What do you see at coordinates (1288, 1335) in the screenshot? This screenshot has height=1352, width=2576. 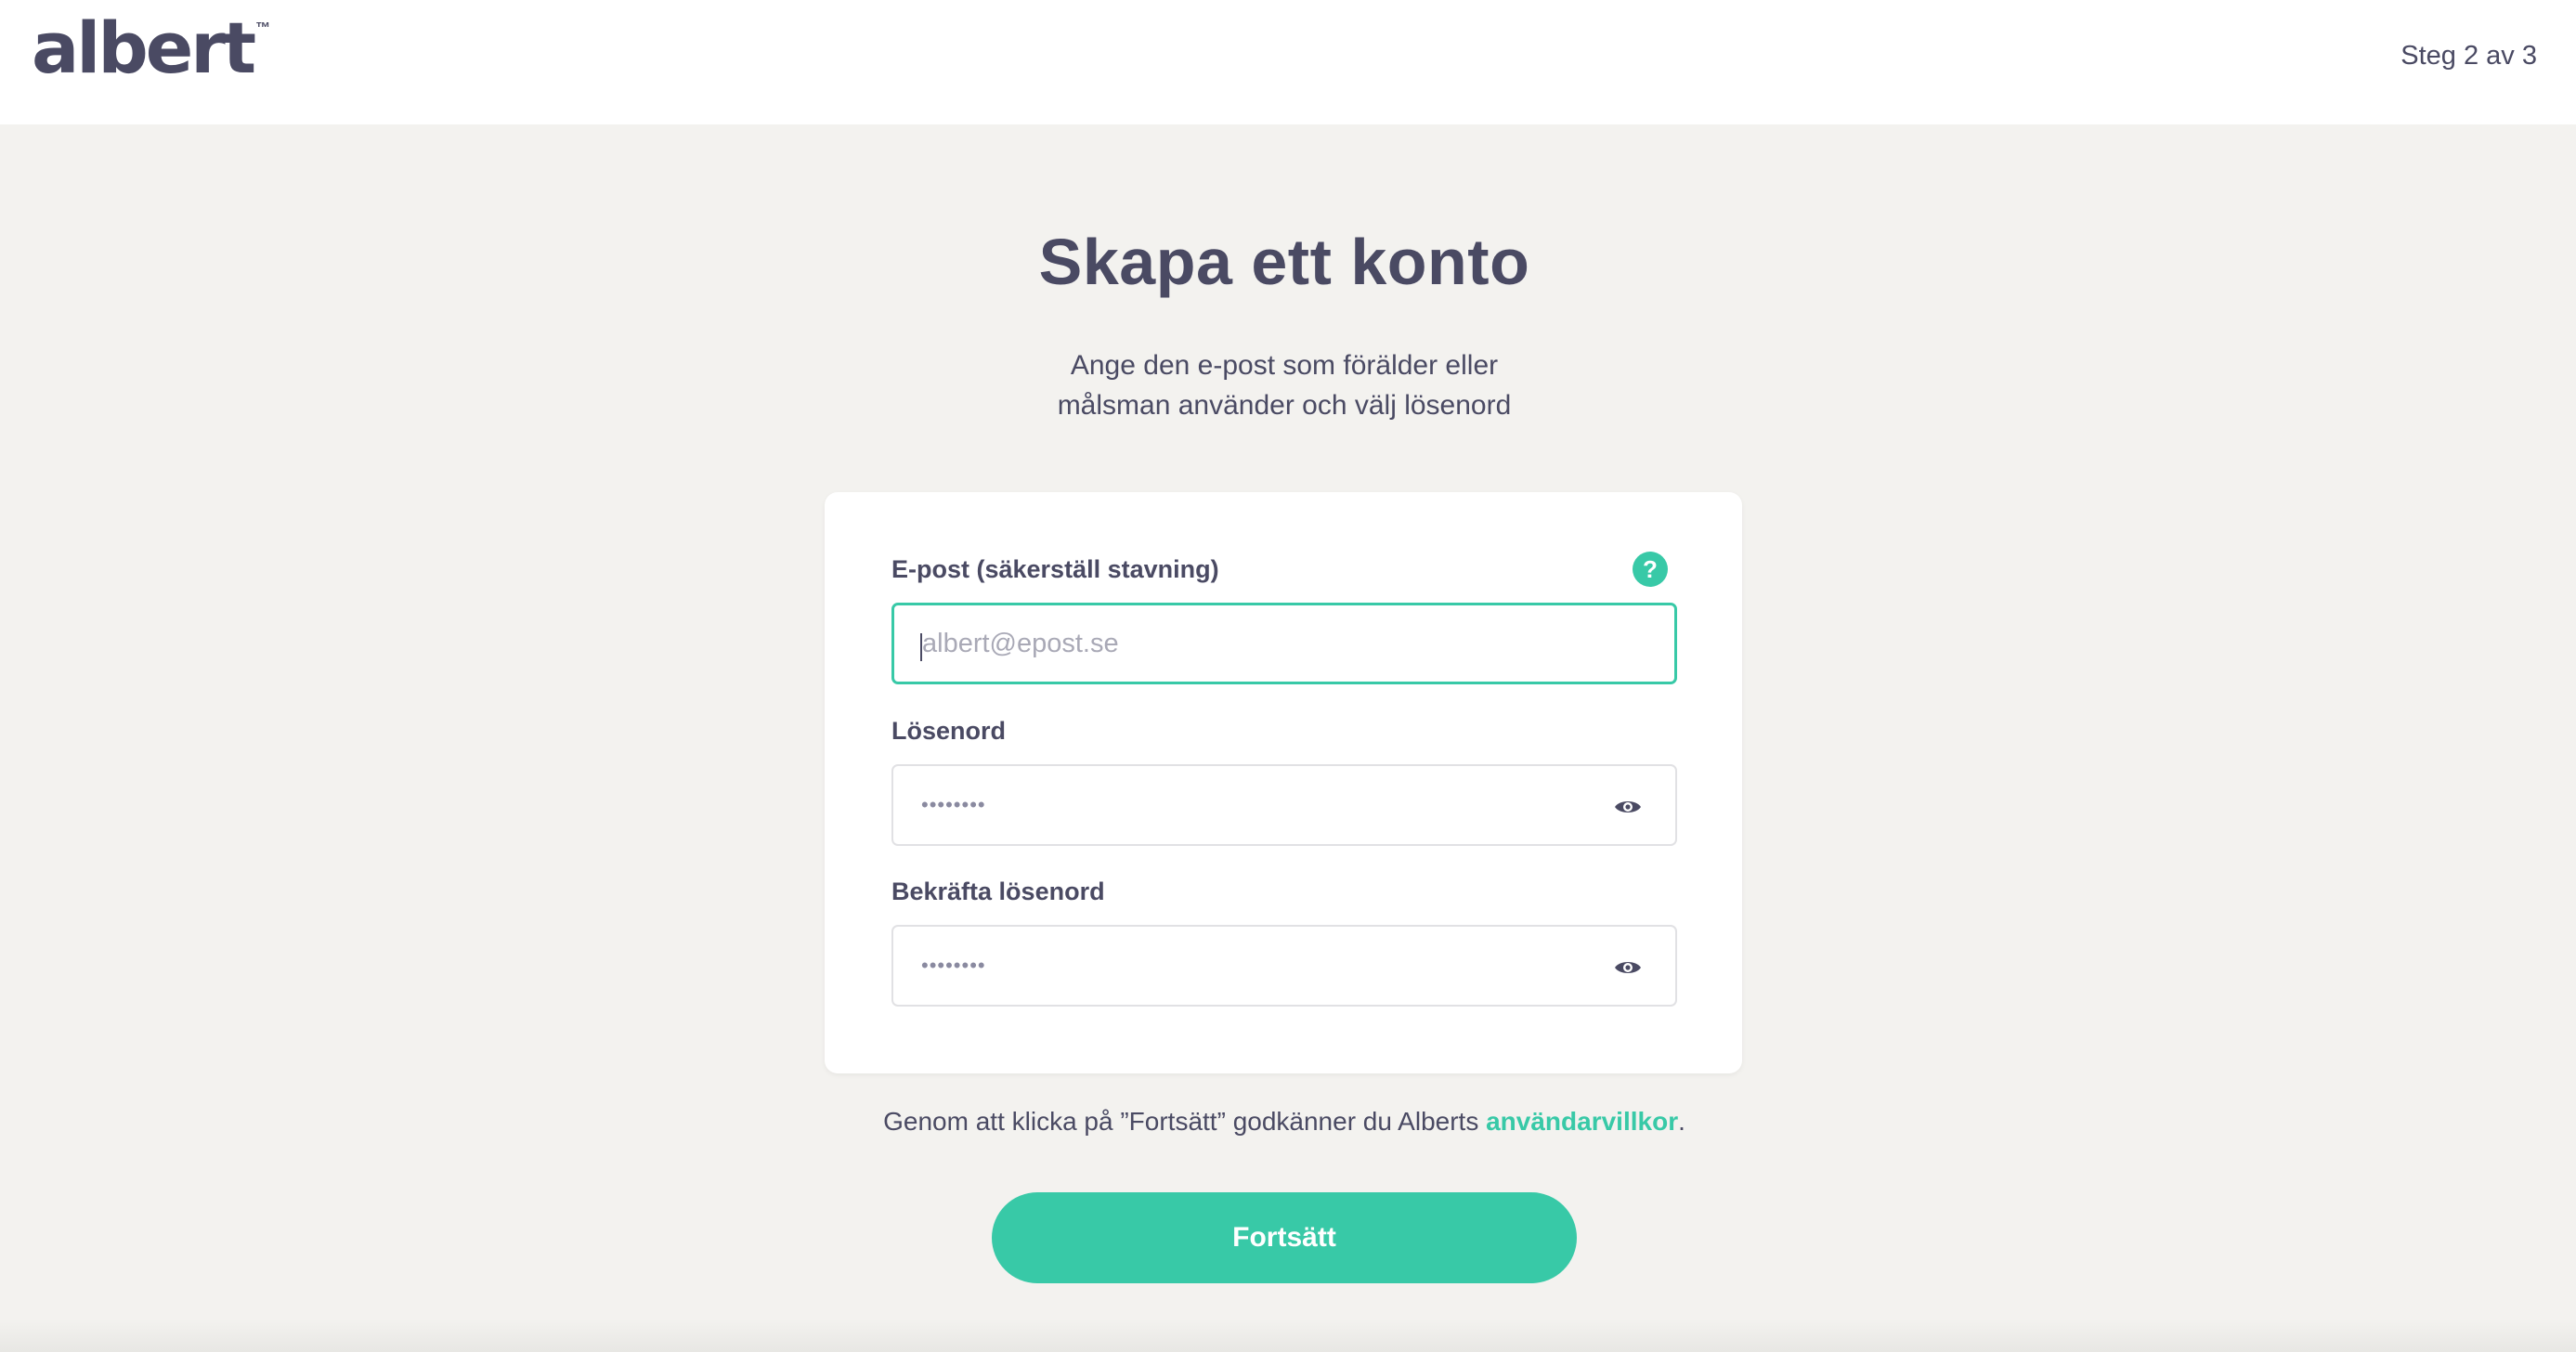 I see `bottom-shadow` at bounding box center [1288, 1335].